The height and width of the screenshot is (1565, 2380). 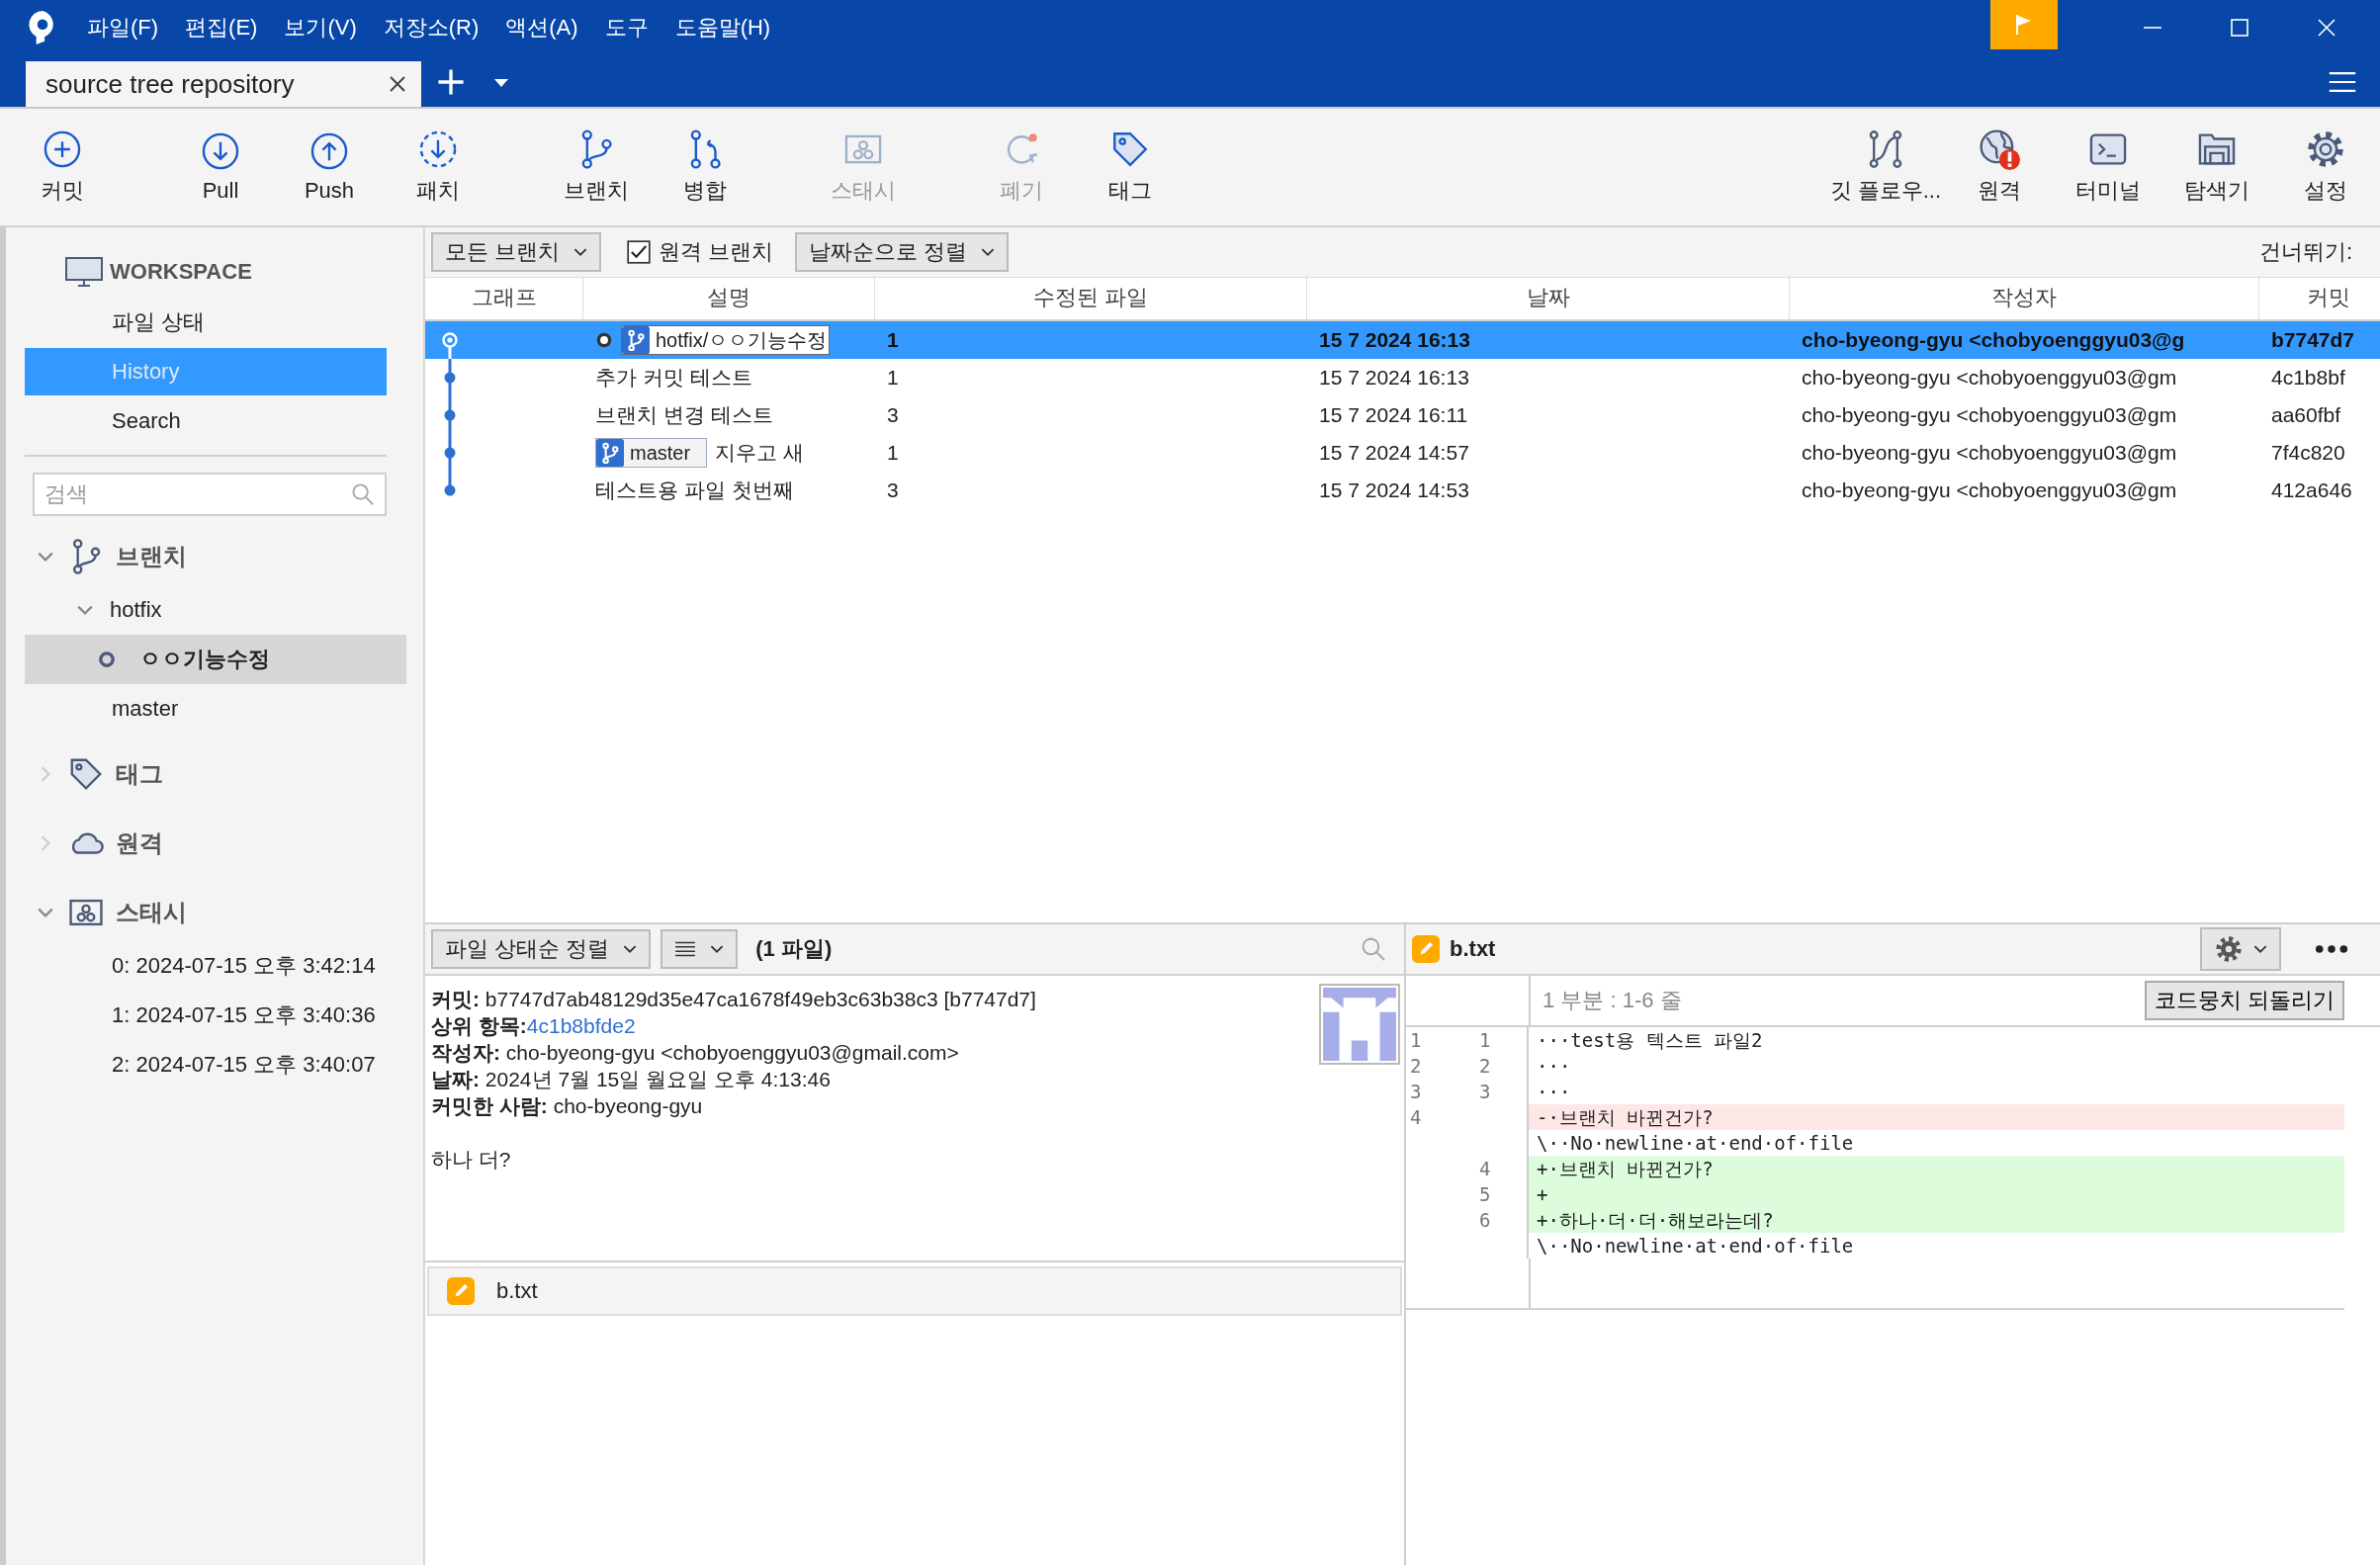 I want to click on add-tab-icon, so click(x=451, y=82).